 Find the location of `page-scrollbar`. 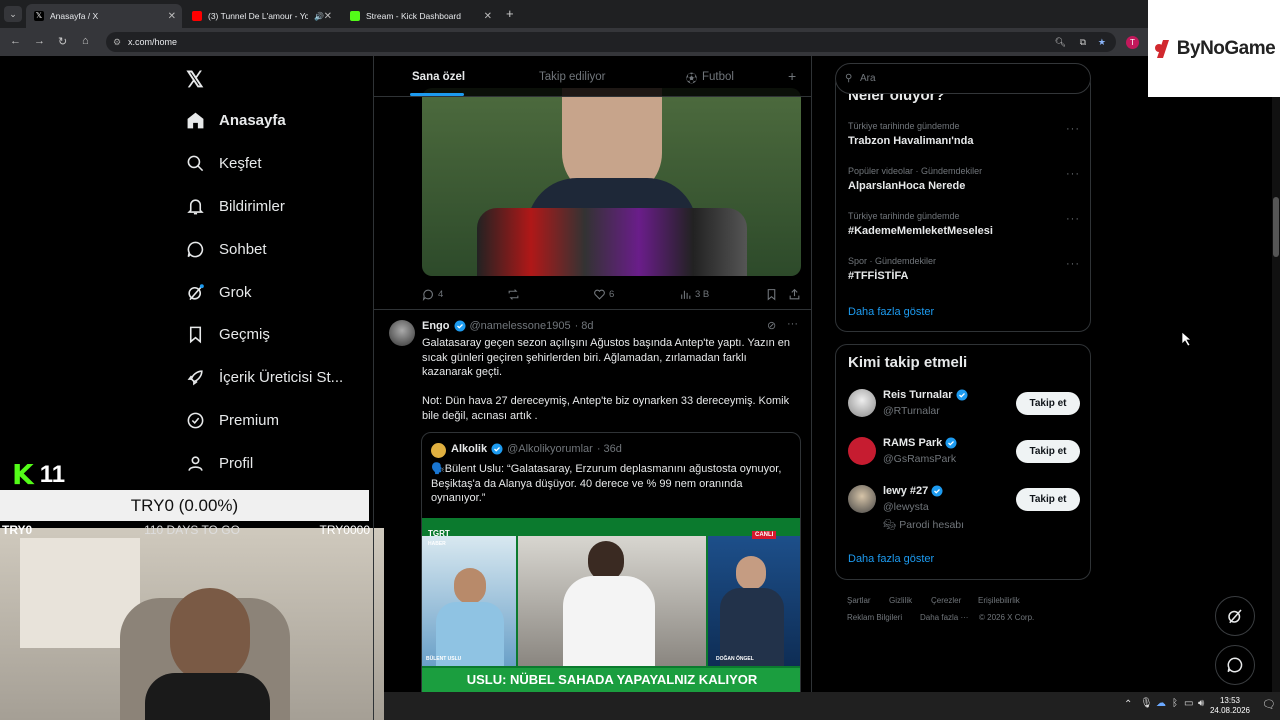

page-scrollbar is located at coordinates (1276, 394).